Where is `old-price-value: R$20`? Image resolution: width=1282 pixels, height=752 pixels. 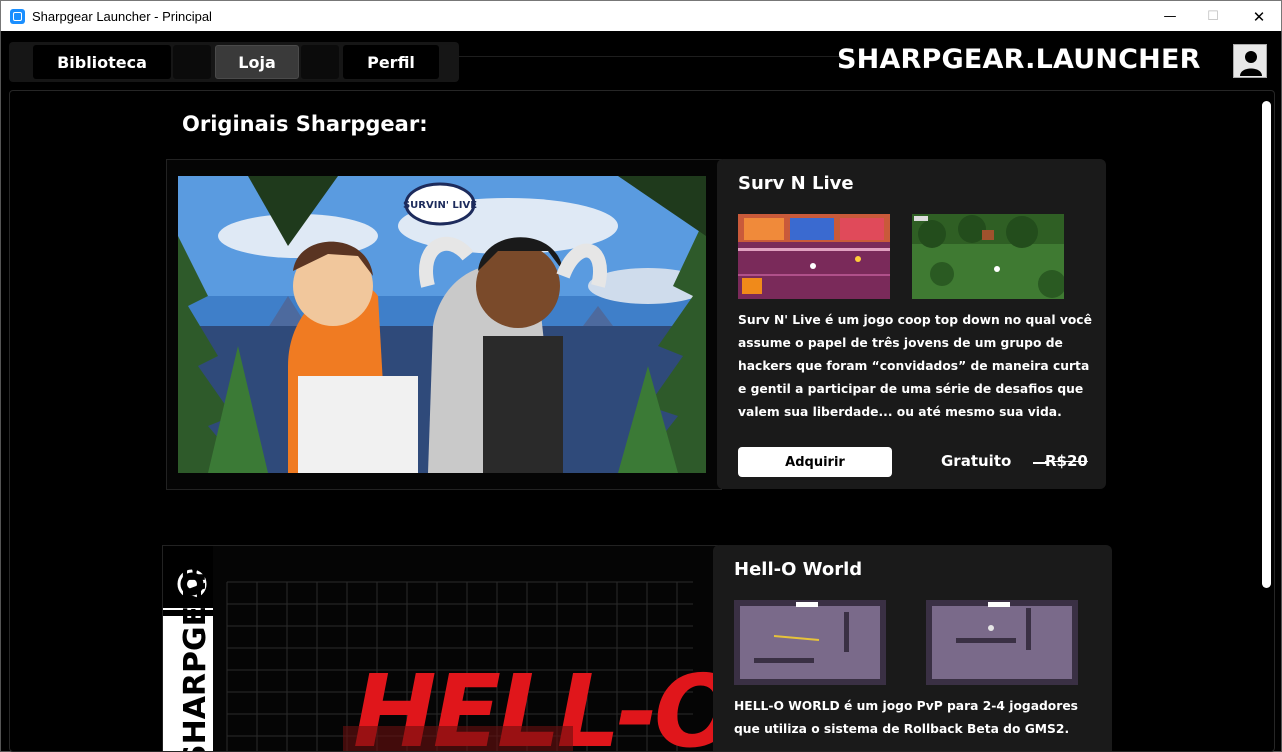 old-price-value: R$20 is located at coordinates (1066, 461).